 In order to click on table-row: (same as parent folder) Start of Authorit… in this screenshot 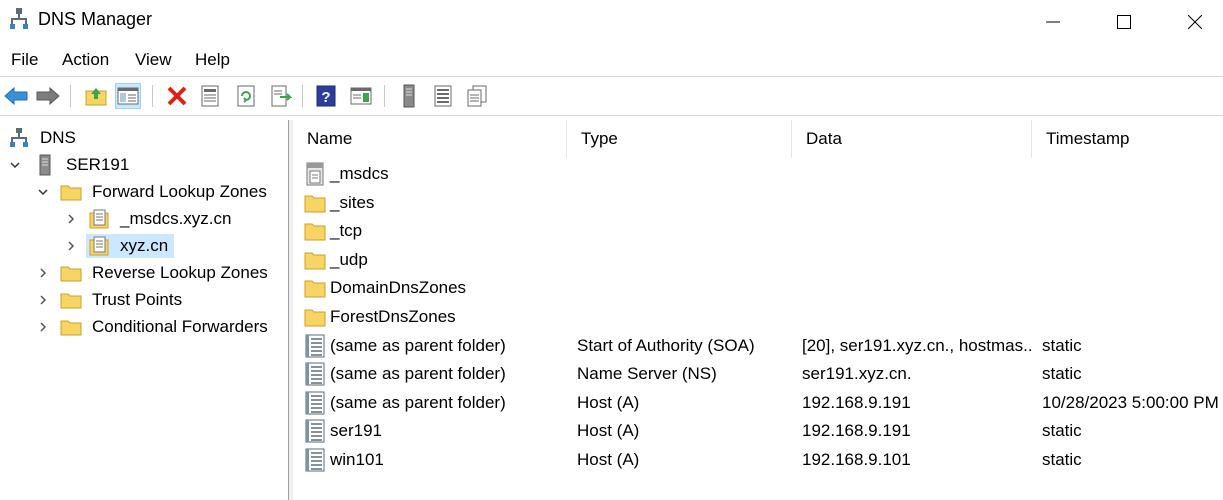, I will do `click(758, 346)`.